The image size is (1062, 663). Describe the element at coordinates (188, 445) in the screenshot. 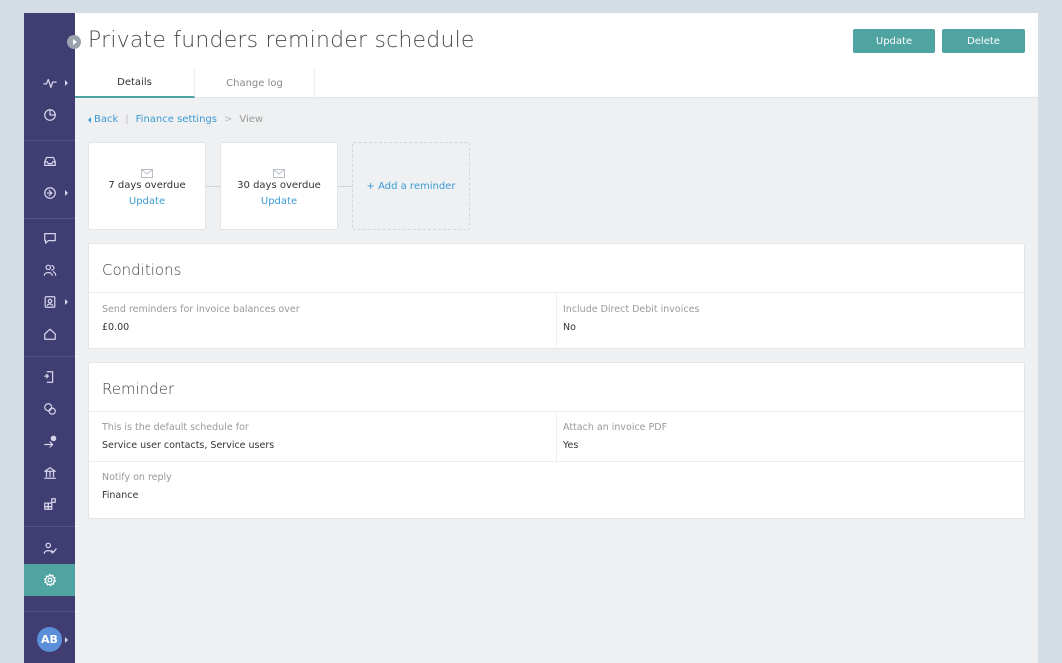

I see `field-value: Service user contacts, Service users` at that location.